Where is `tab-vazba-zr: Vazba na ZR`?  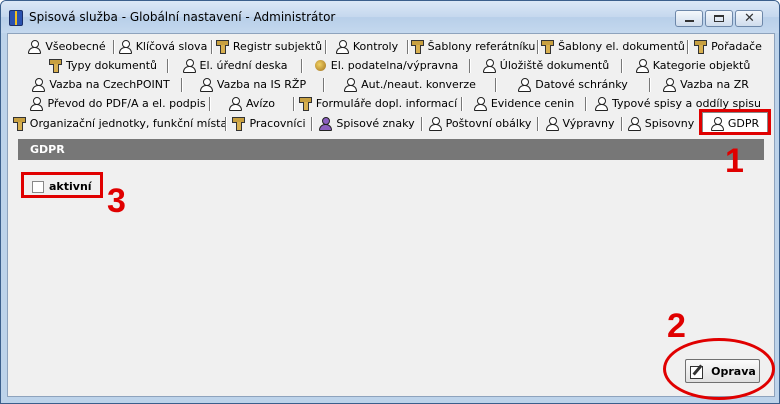 tab-vazba-zr: Vazba na ZR is located at coordinates (706, 84).